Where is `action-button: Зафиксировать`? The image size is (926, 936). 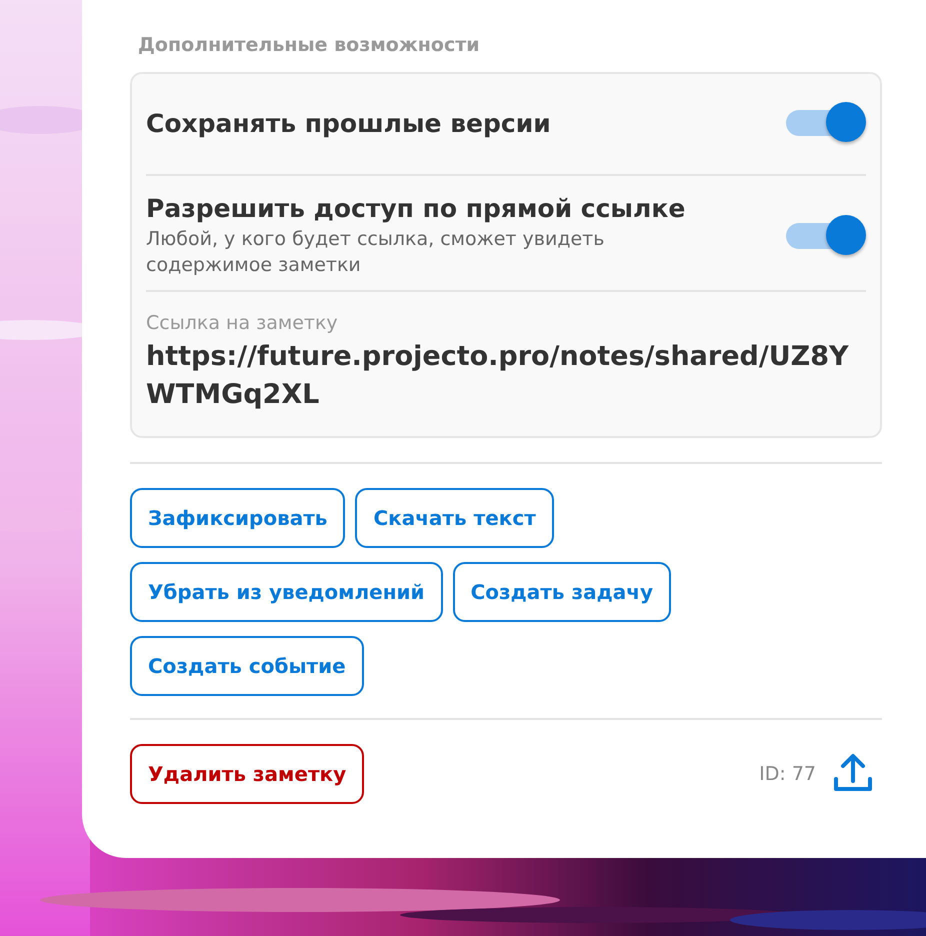
action-button: Зафиксировать is located at coordinates (238, 518).